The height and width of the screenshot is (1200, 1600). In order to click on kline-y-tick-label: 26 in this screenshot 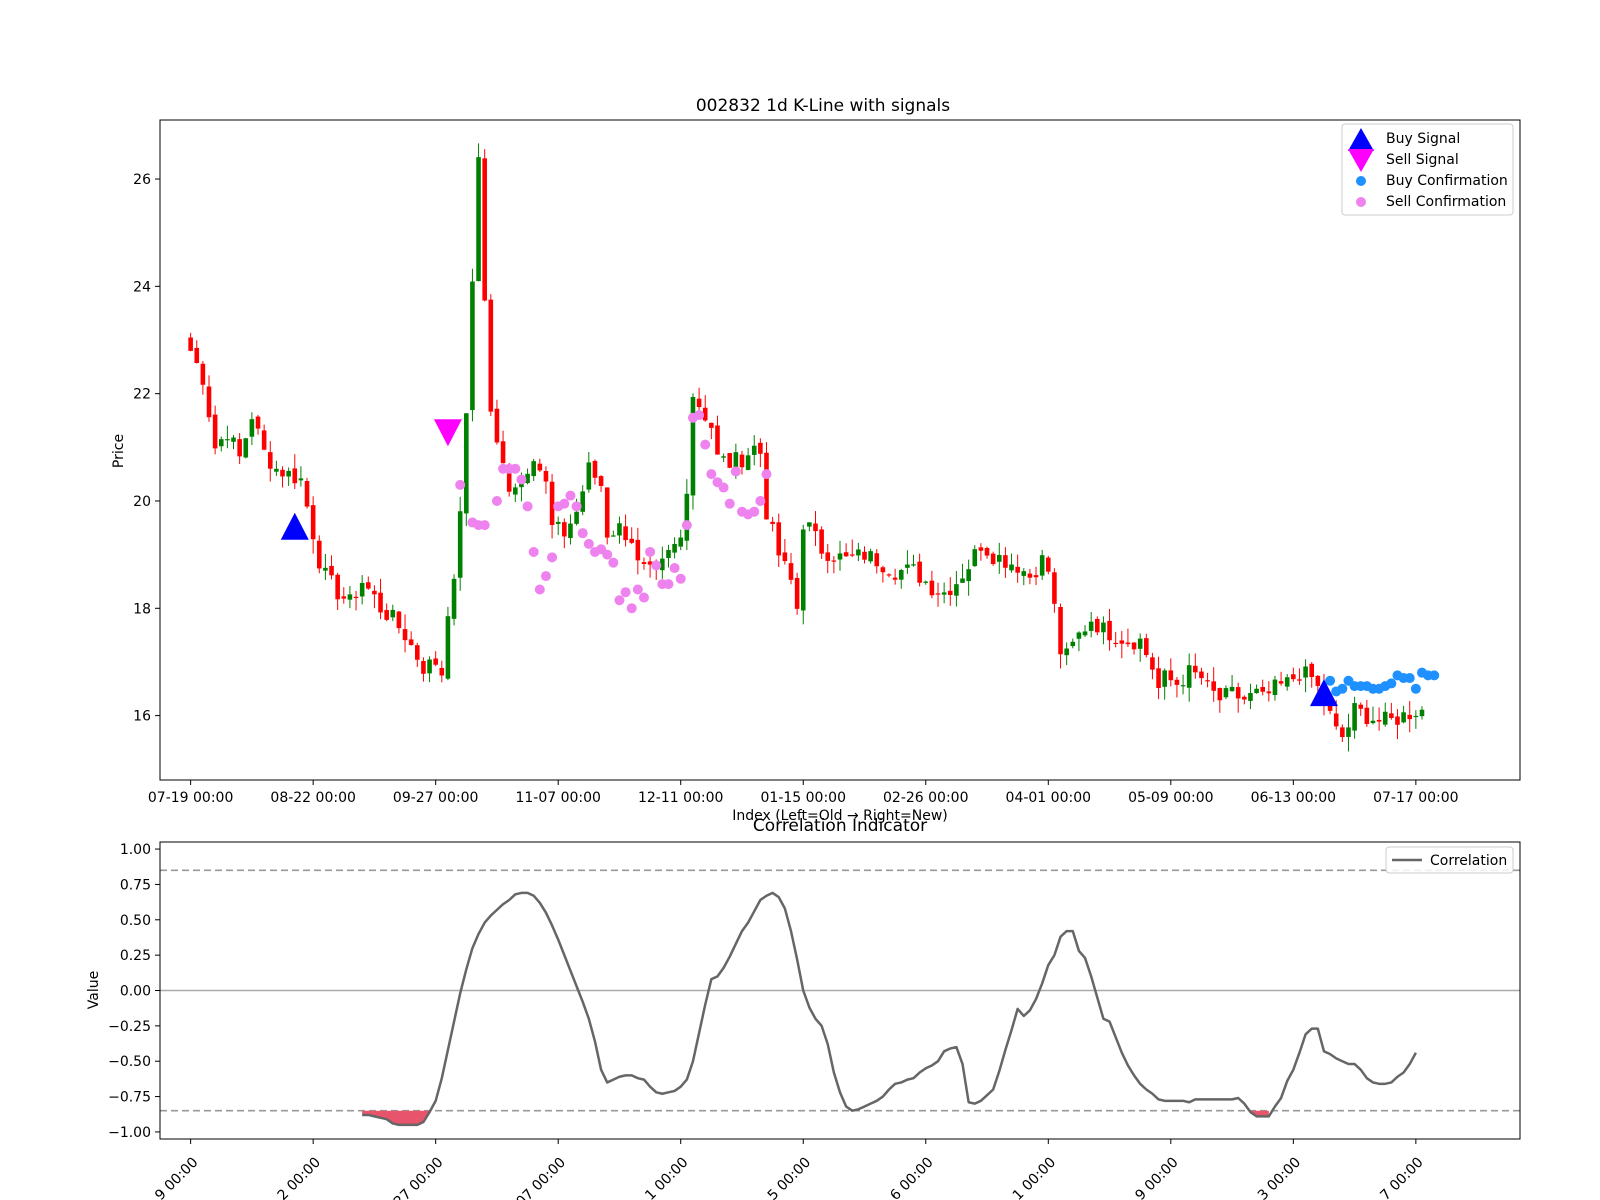, I will do `click(142, 180)`.